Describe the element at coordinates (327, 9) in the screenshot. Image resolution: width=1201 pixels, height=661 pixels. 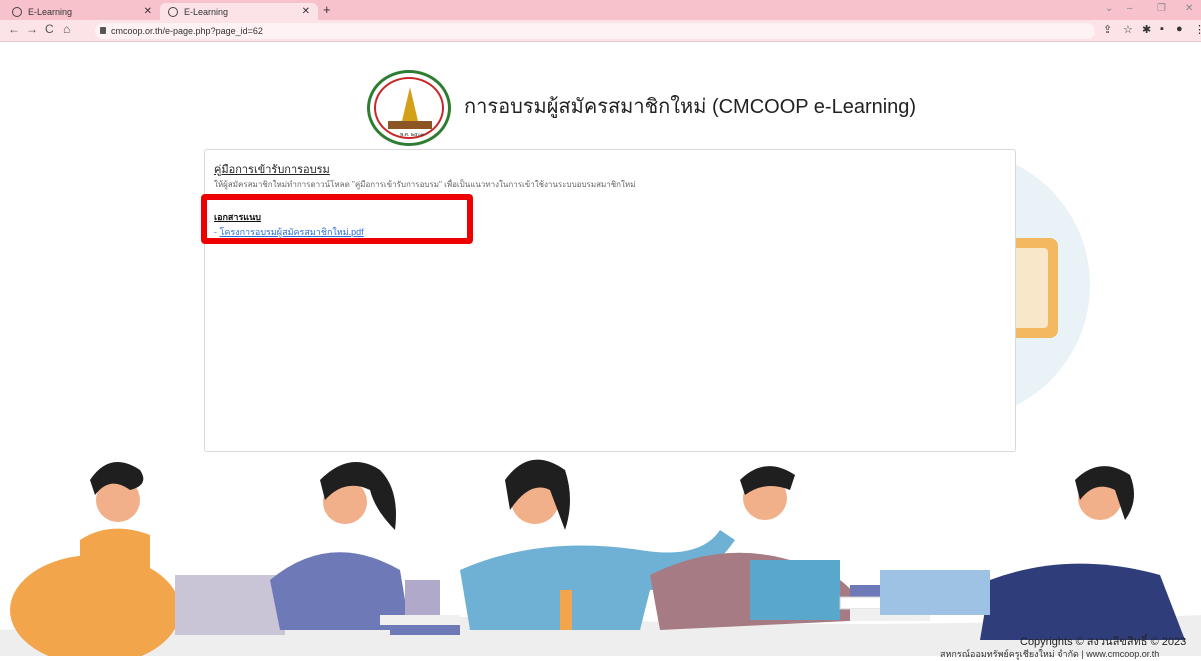
I see `new-tab-button: +` at that location.